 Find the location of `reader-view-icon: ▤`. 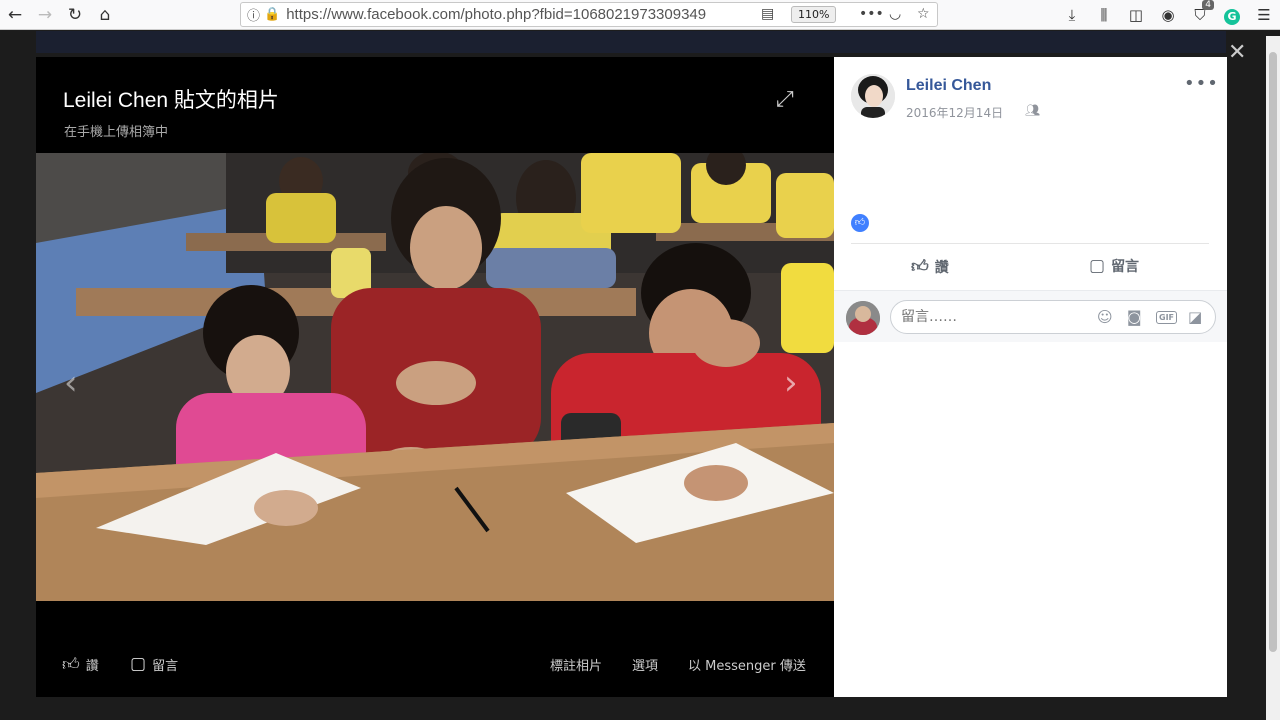

reader-view-icon: ▤ is located at coordinates (767, 14).